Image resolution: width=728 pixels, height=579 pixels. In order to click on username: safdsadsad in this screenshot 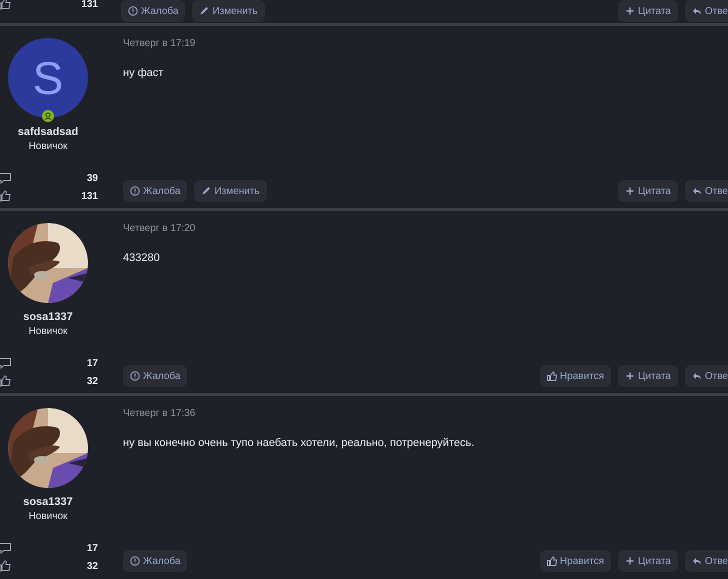, I will do `click(48, 132)`.